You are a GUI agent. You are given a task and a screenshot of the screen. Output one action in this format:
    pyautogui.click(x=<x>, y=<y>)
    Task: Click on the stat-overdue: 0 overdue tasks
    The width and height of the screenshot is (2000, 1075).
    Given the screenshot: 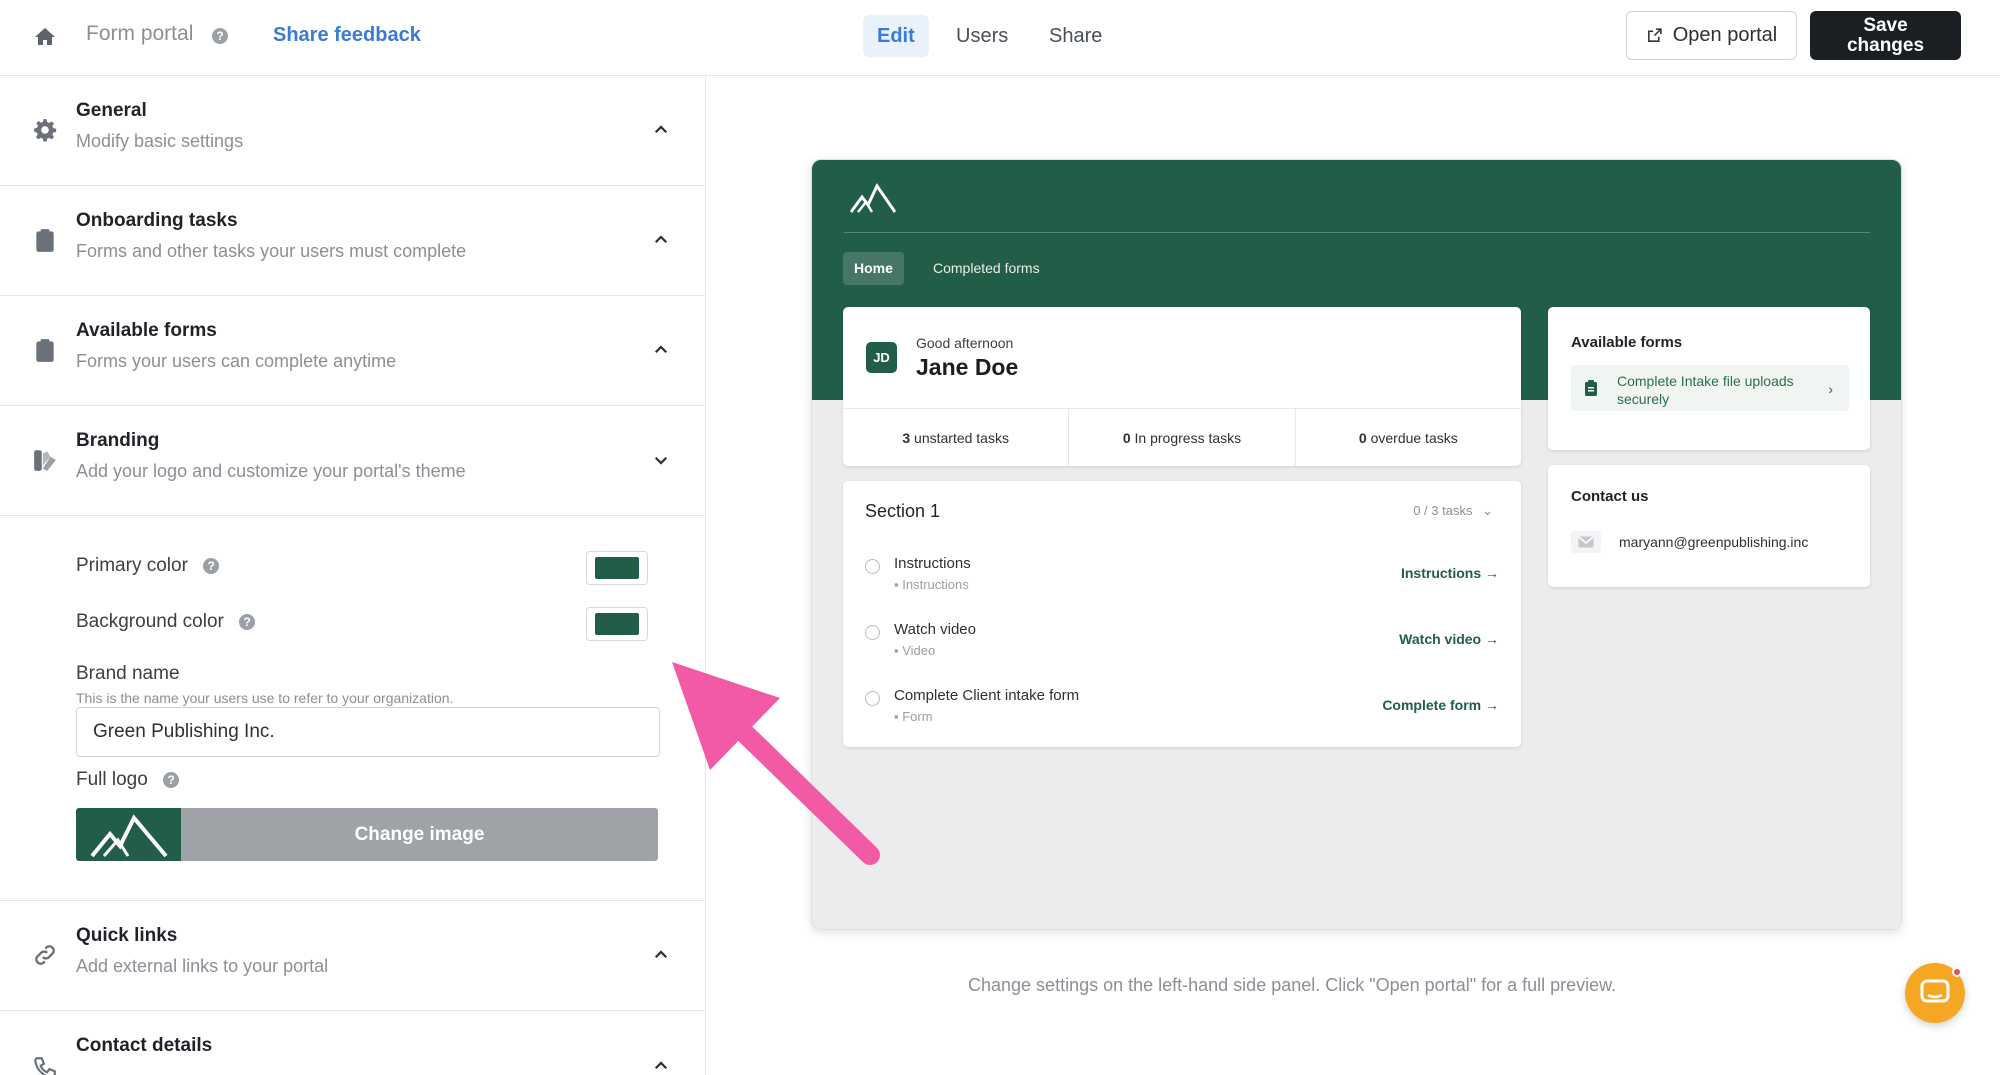 What is the action you would take?
    pyautogui.click(x=1408, y=437)
    